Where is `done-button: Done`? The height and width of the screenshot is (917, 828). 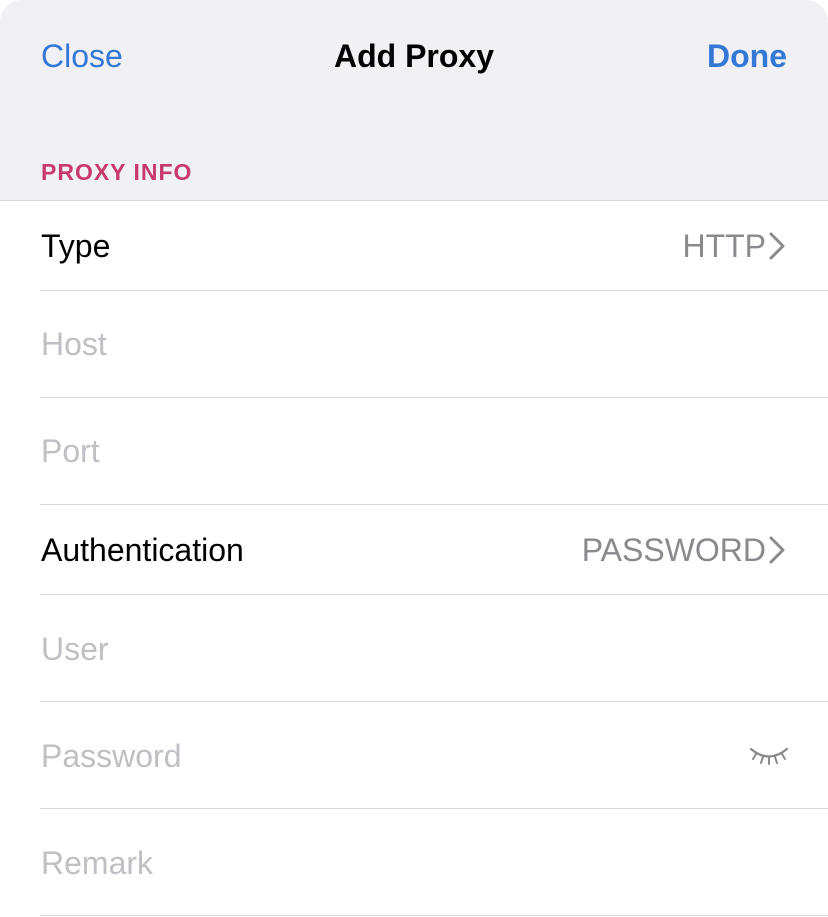
done-button: Done is located at coordinates (747, 56).